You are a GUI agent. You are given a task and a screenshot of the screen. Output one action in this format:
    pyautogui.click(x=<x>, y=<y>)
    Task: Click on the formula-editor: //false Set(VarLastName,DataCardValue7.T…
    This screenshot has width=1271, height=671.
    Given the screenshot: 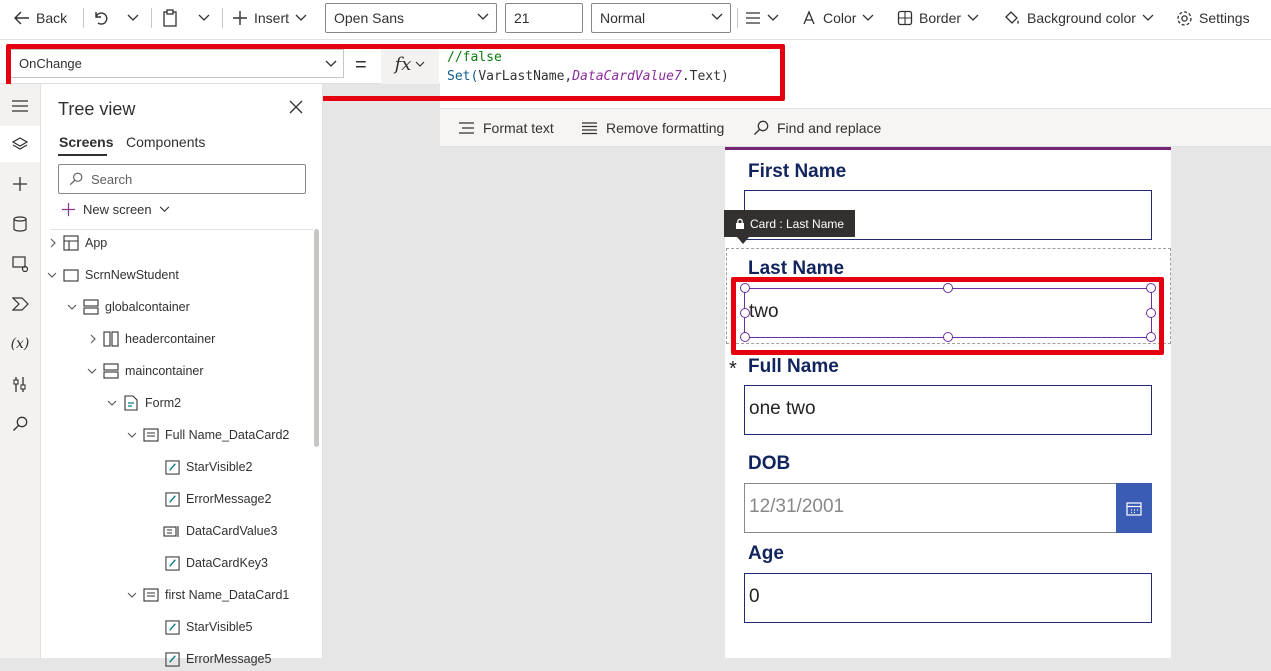 What is the action you would take?
    pyautogui.click(x=855, y=74)
    